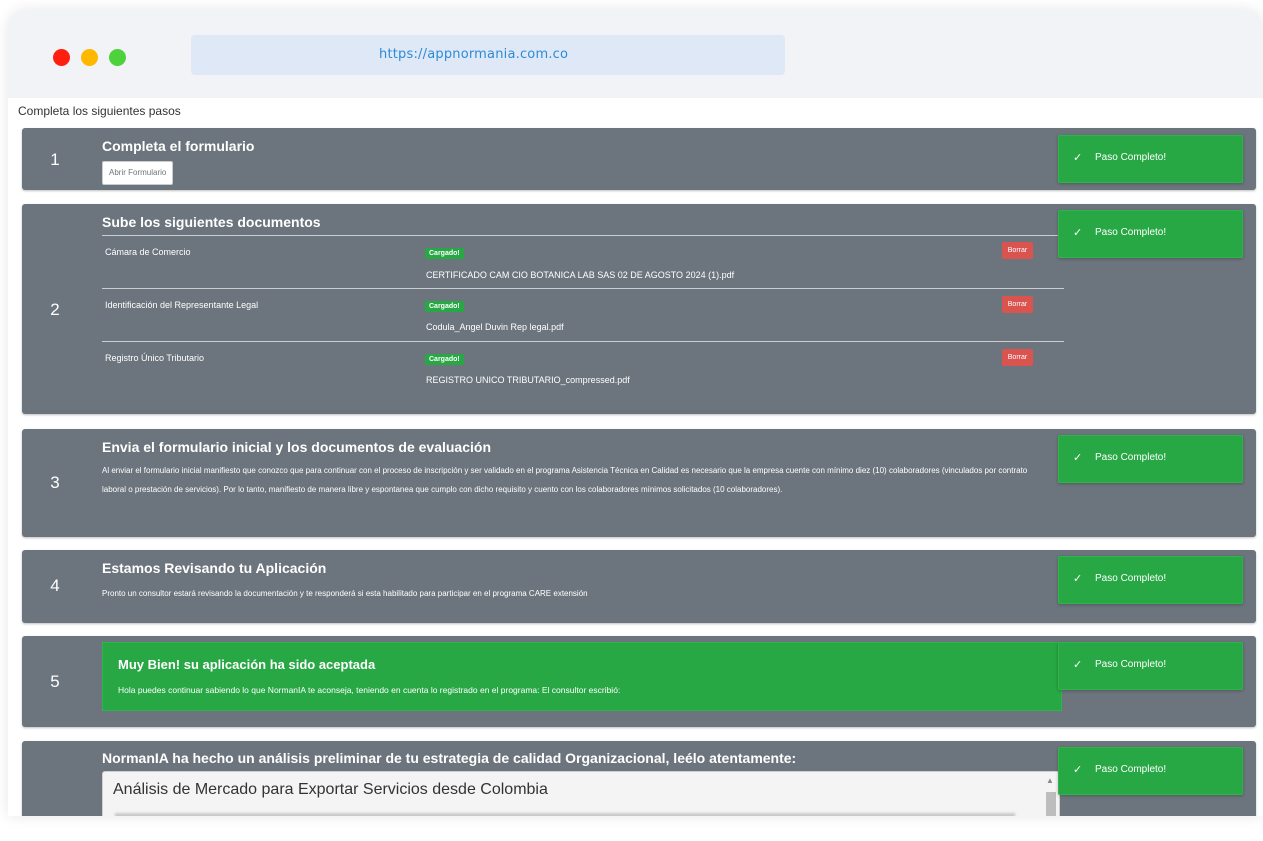 The height and width of the screenshot is (841, 1263). I want to click on file-link: REGISTRO UNICO TRIBUTARIO_compressed.pdf, so click(528, 380).